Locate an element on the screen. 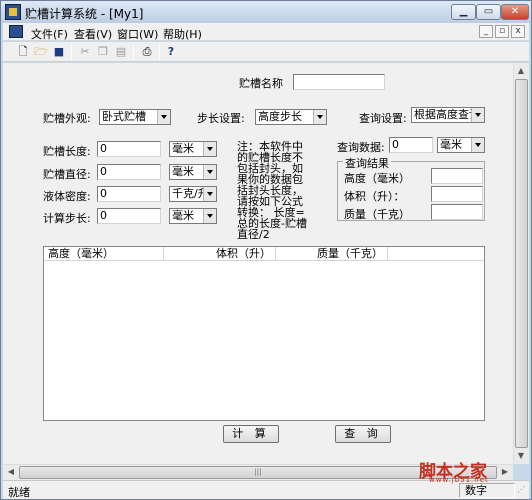  length-input: 0 is located at coordinates (129, 149).